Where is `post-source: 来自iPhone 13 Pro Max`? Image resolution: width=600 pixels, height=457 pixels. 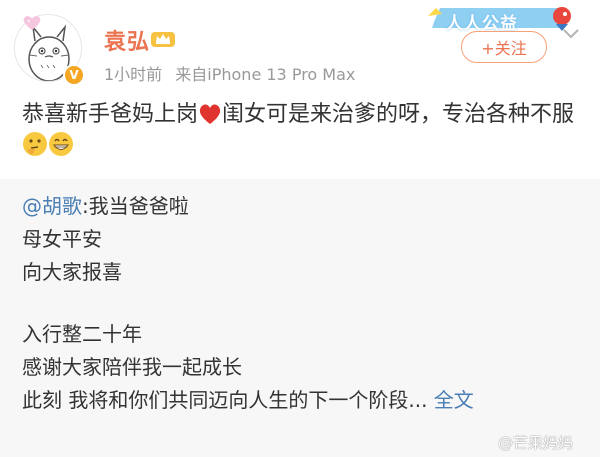
post-source: 来自iPhone 13 Pro Max is located at coordinates (265, 74).